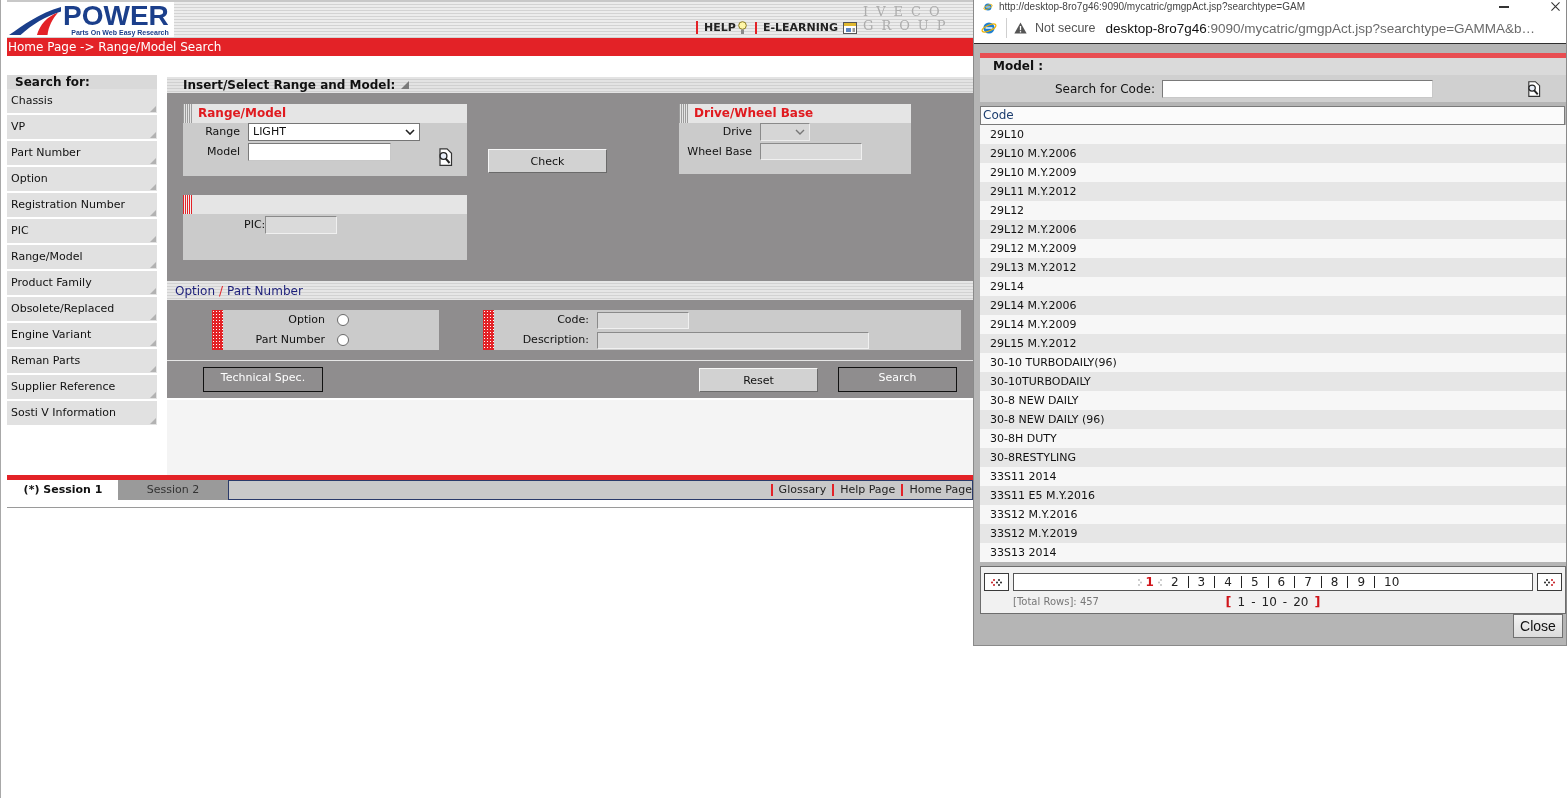 The width and height of the screenshot is (1567, 798). Describe the element at coordinates (1273, 438) in the screenshot. I see `list-row: 30-8H DUTY` at that location.